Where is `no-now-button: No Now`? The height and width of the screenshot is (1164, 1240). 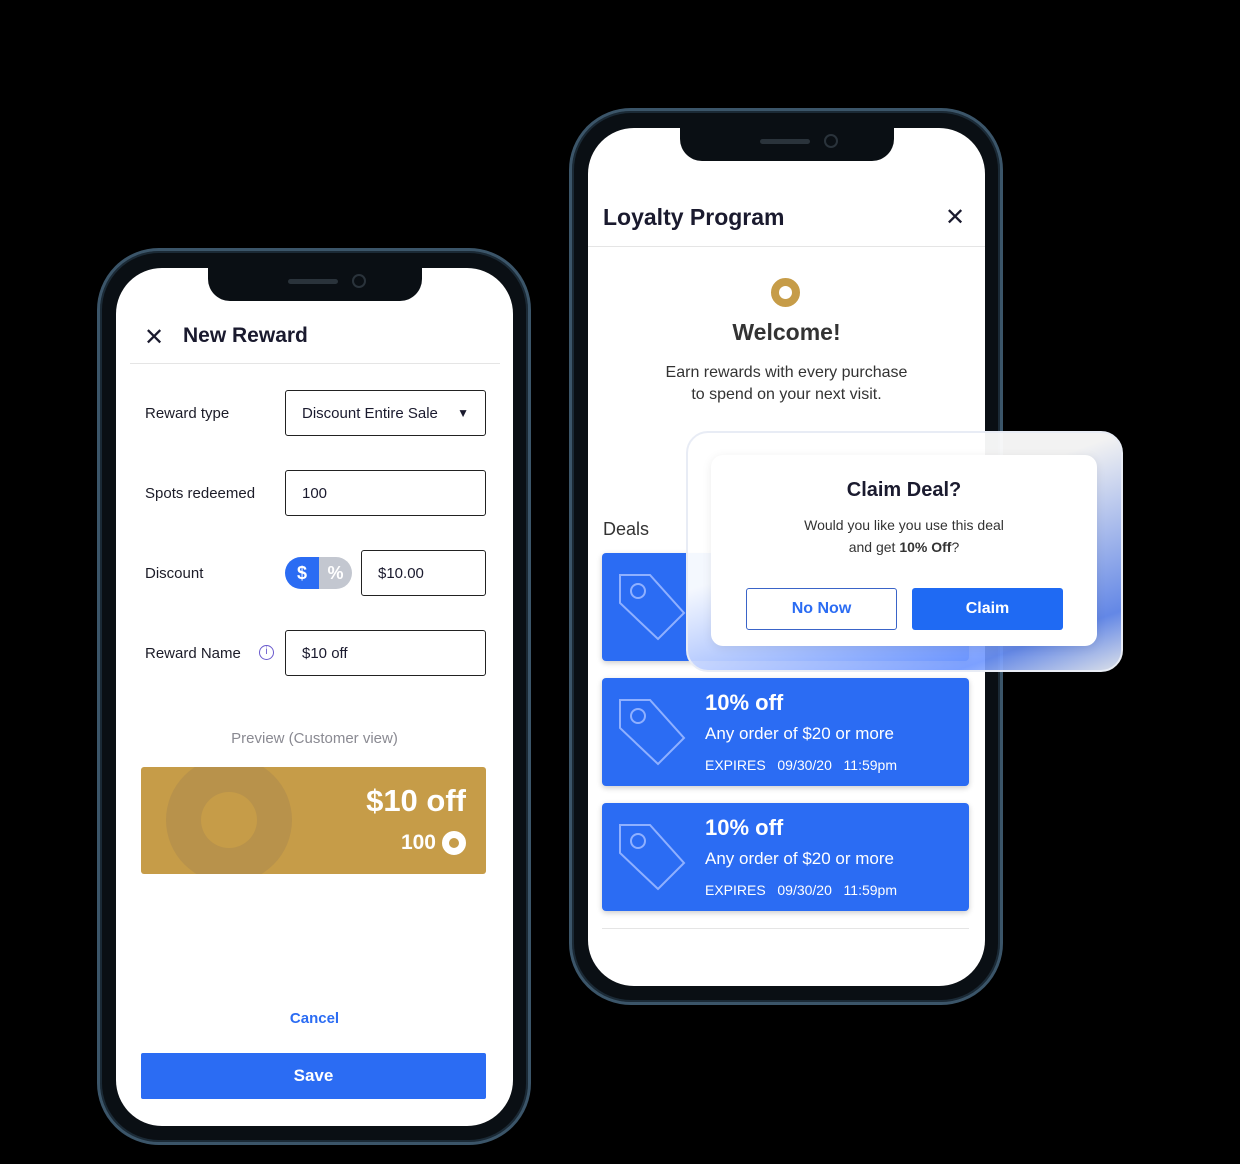
no-now-button: No Now is located at coordinates (821, 609).